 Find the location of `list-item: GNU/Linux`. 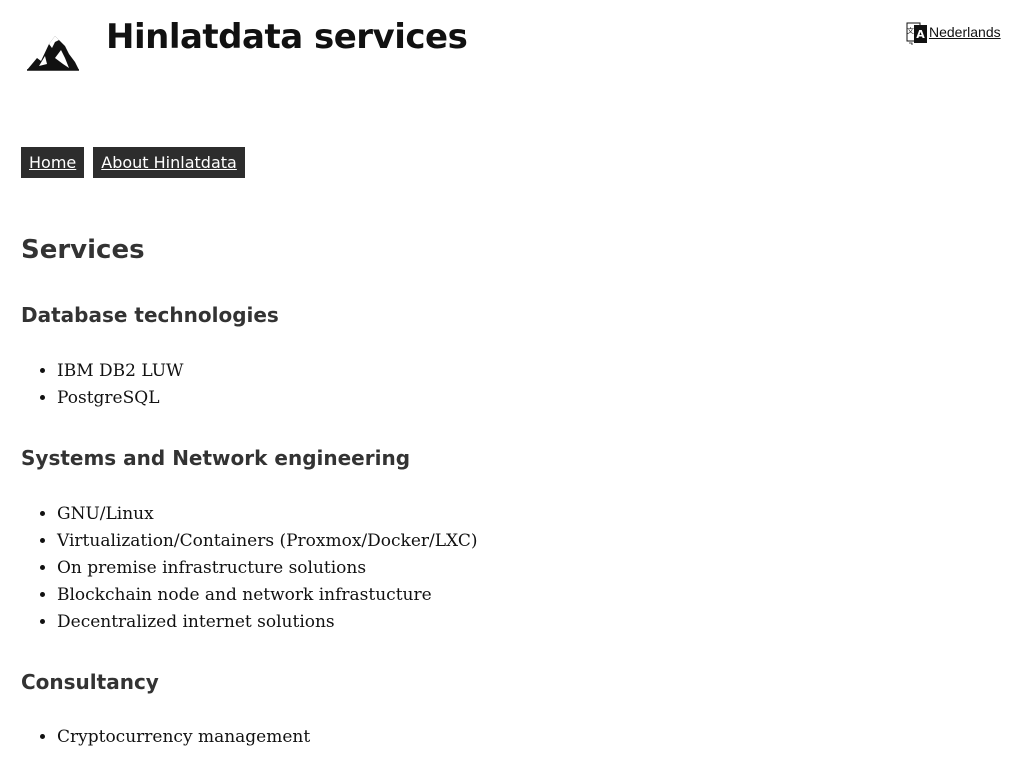

list-item: GNU/Linux is located at coordinates (267, 514).